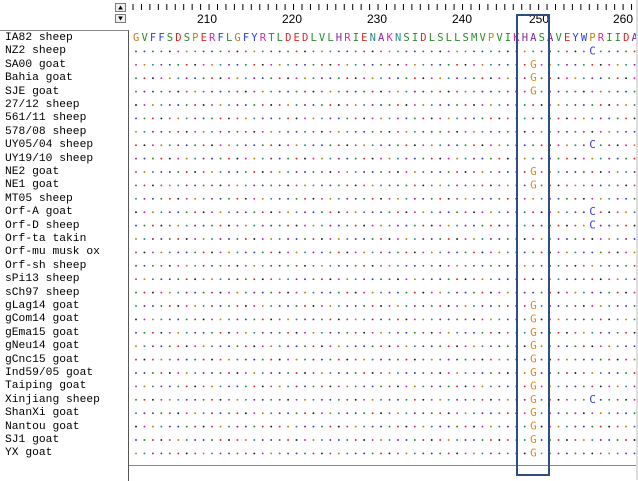 Image resolution: width=638 pixels, height=481 pixels. Describe the element at coordinates (28, 453) in the screenshot. I see `sequence-name: YX goat` at that location.